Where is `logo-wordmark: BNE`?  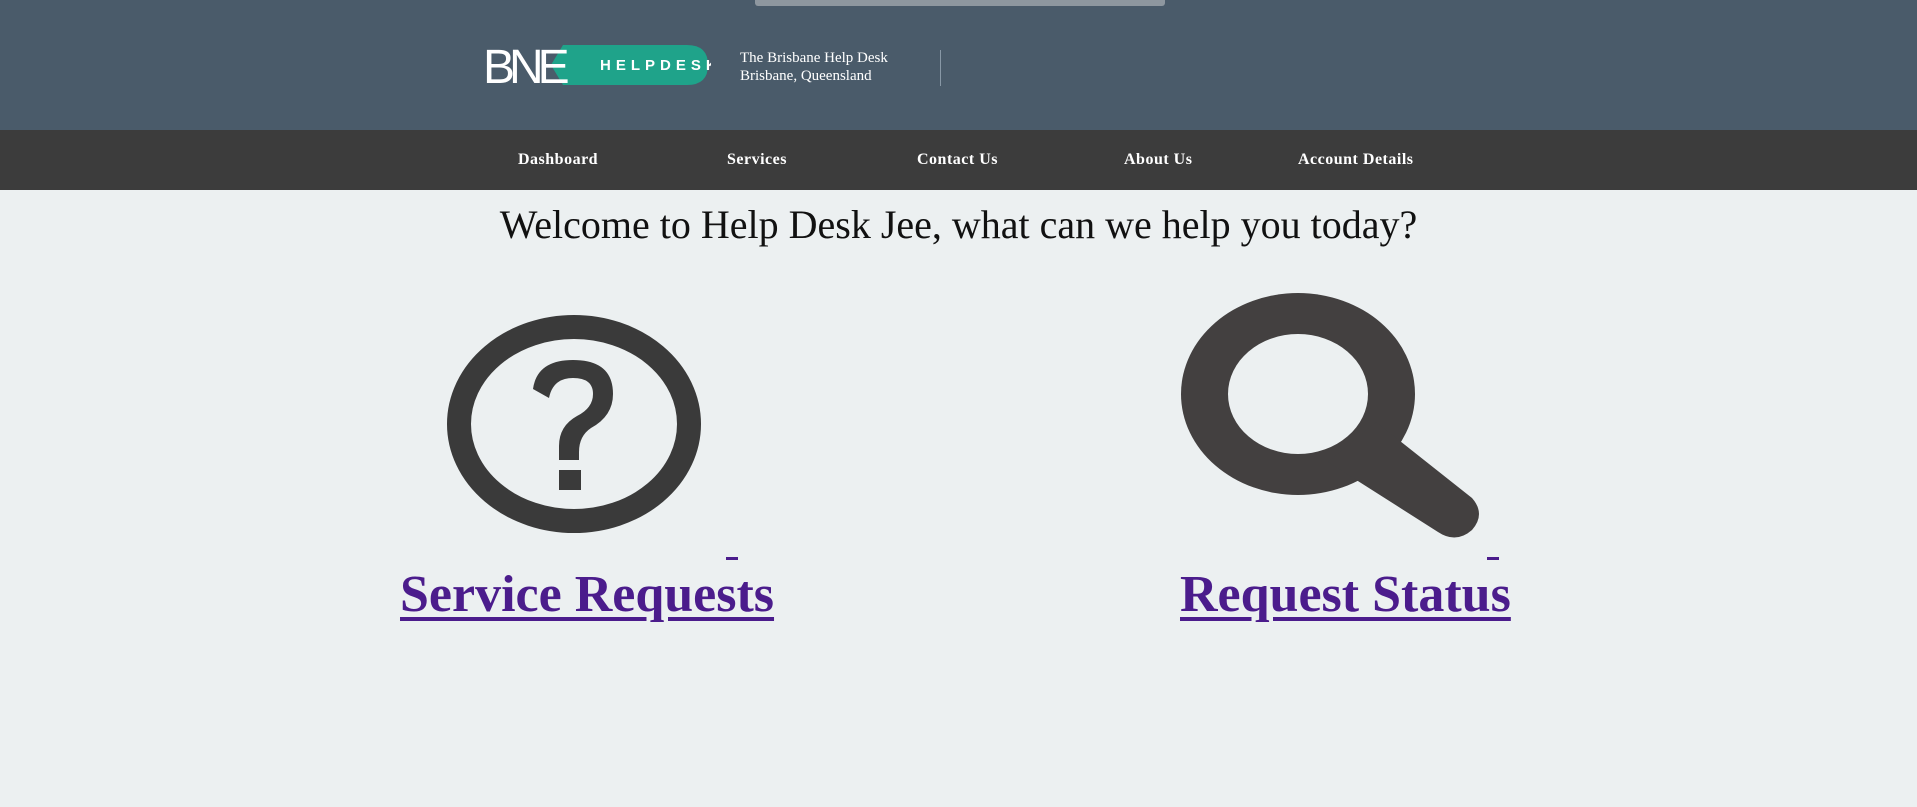 logo-wordmark: BNE is located at coordinates (525, 65).